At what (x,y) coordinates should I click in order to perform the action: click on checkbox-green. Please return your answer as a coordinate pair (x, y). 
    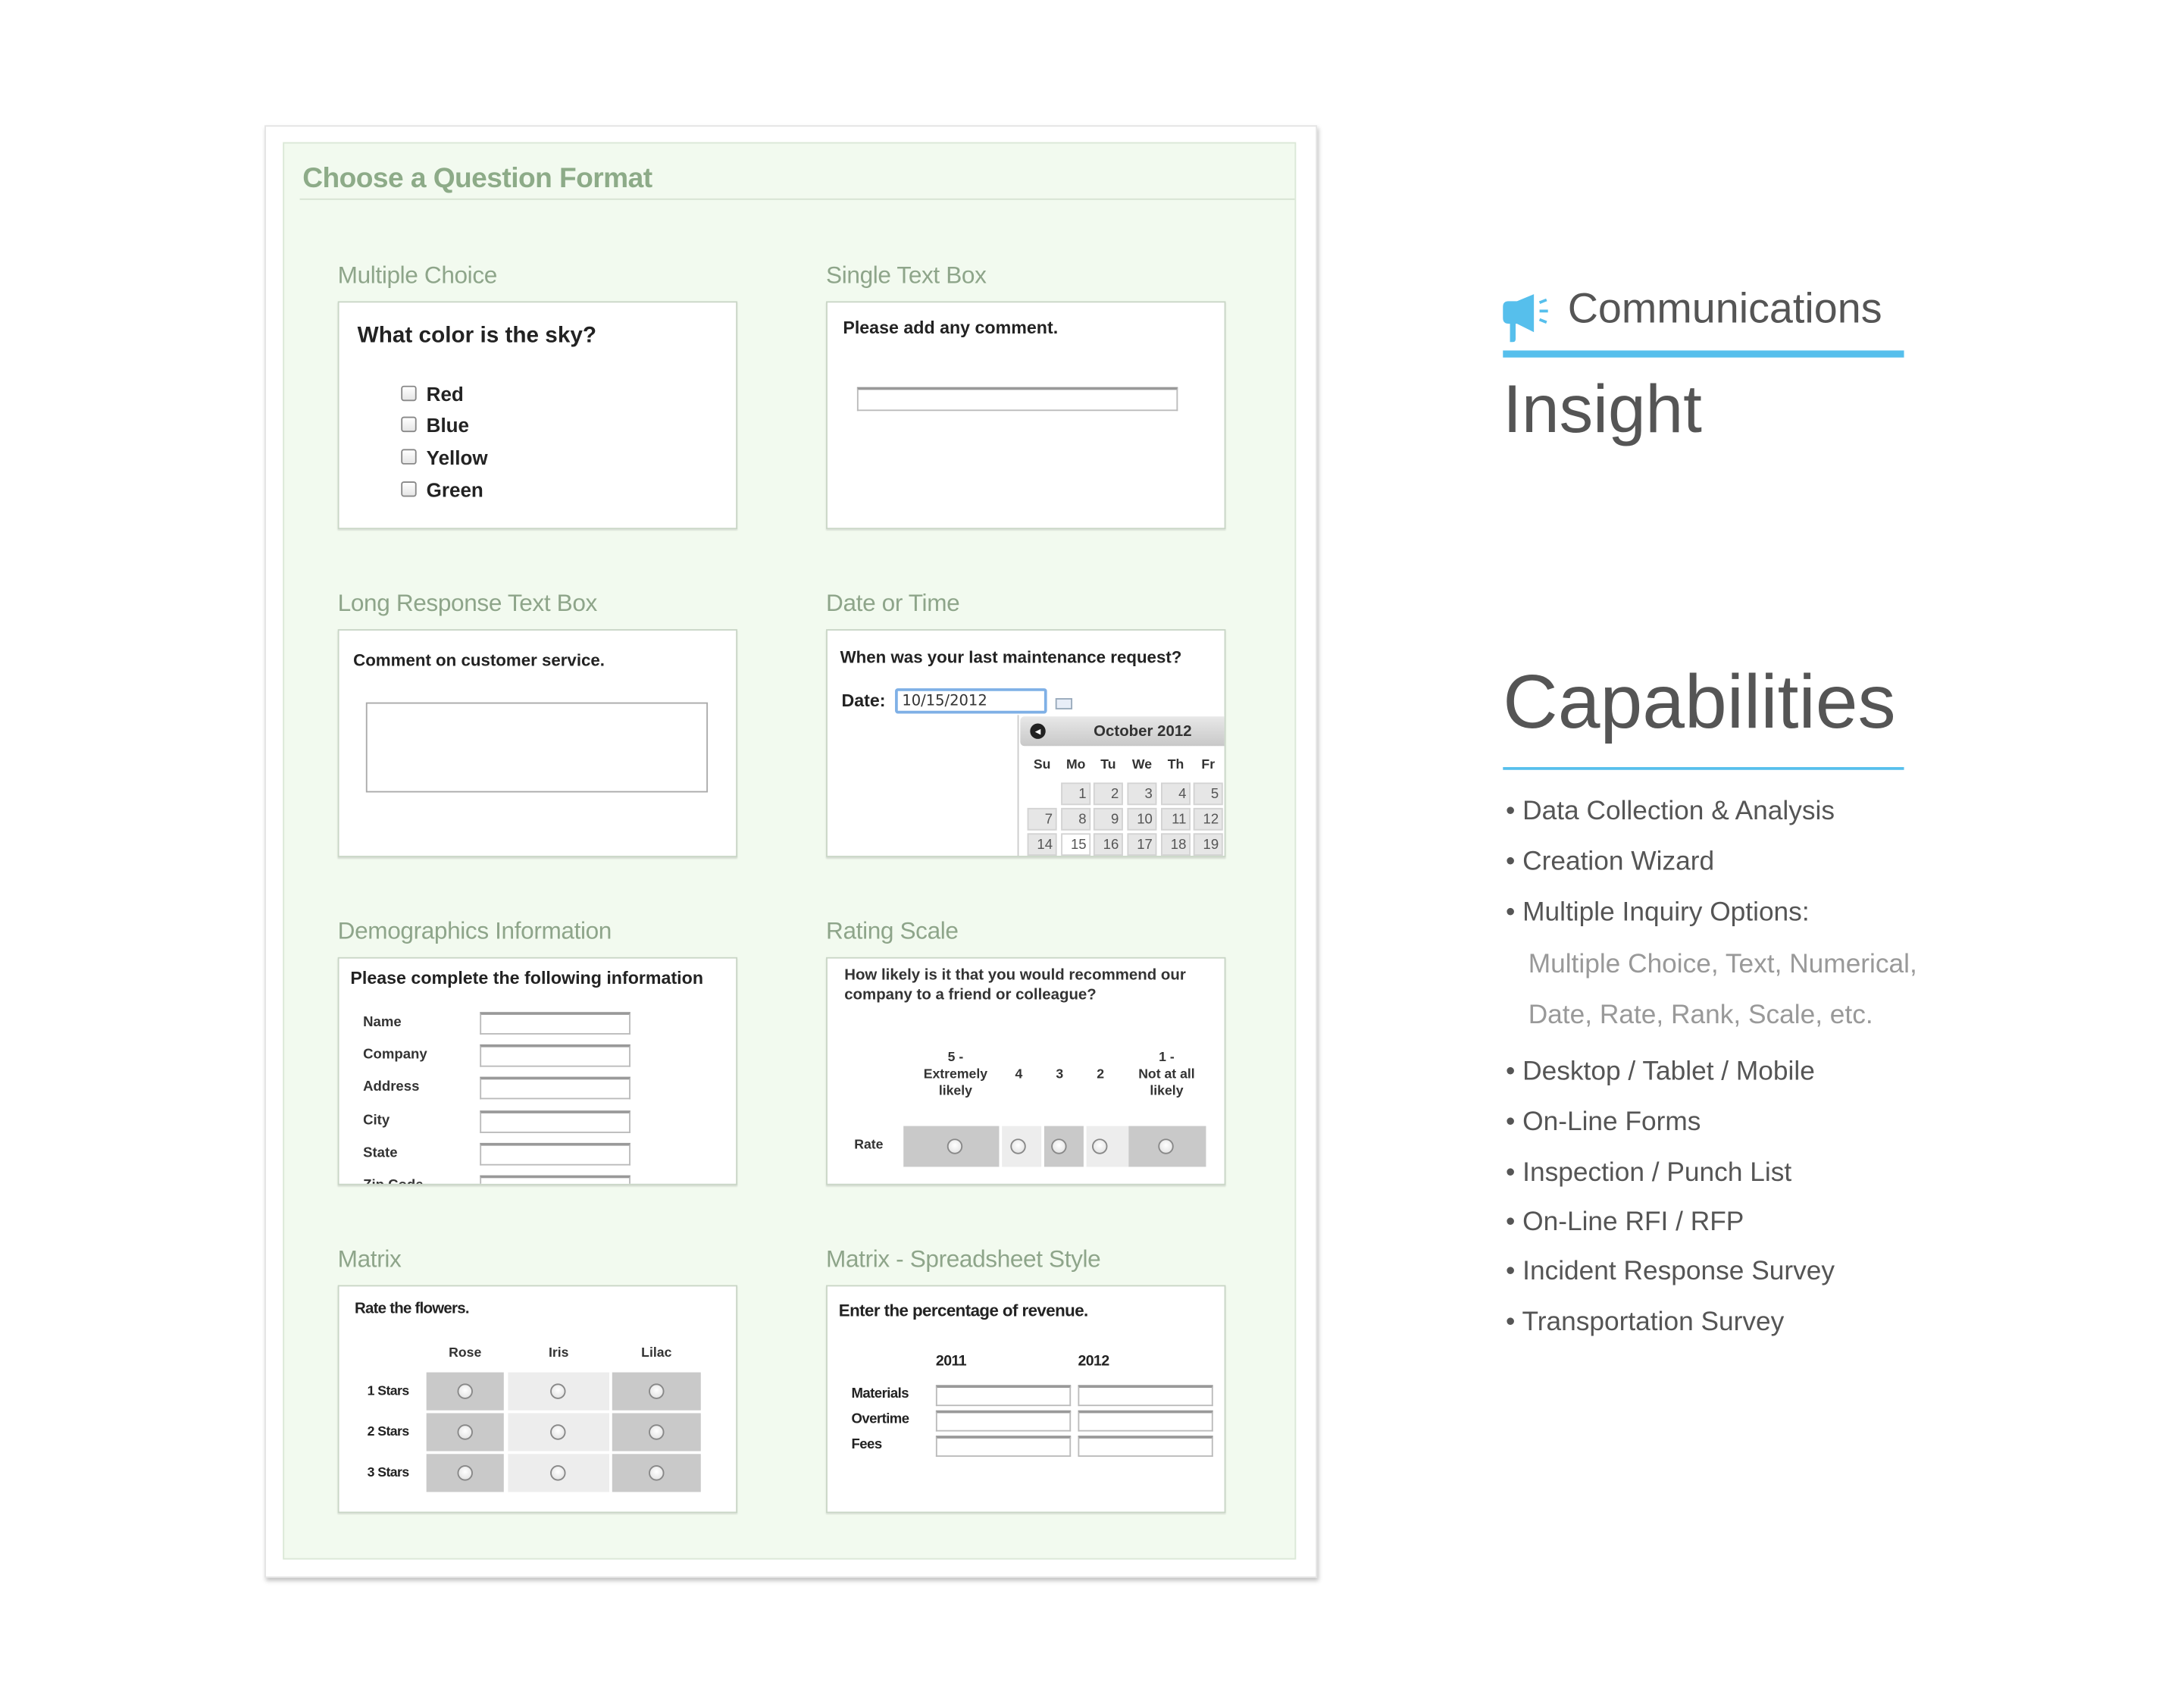
    Looking at the image, I should click on (409, 489).